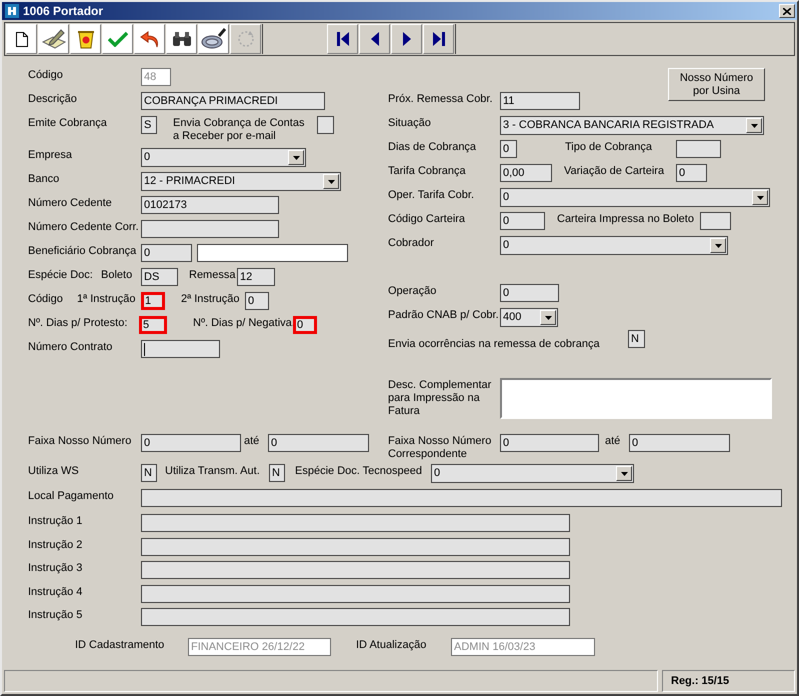 The width and height of the screenshot is (799, 696). Describe the element at coordinates (68, 123) in the screenshot. I see `field-label: Emite Cobrança` at that location.